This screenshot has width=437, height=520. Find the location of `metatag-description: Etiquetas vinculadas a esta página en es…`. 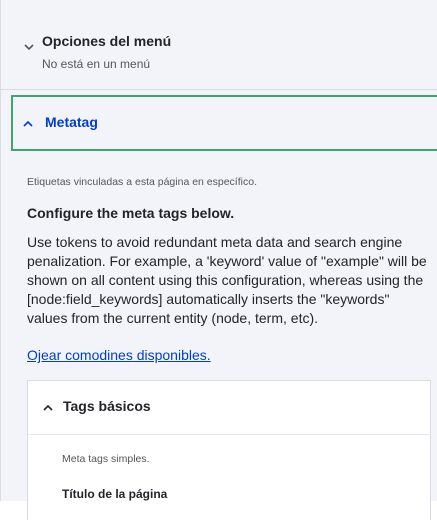

metatag-description: Etiquetas vinculadas a esta página en es… is located at coordinates (142, 182).